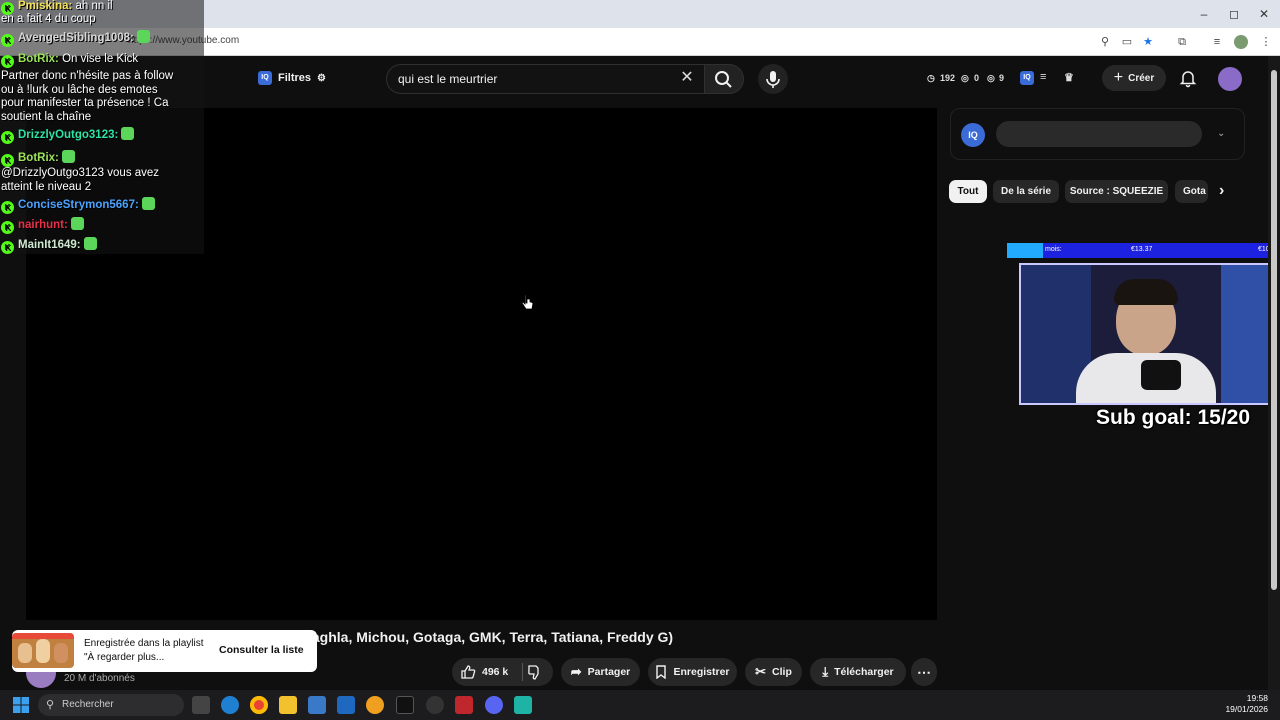 This screenshot has height=720, width=1280. Describe the element at coordinates (1221, 191) in the screenshot. I see `chevron-right-icon: ›` at that location.